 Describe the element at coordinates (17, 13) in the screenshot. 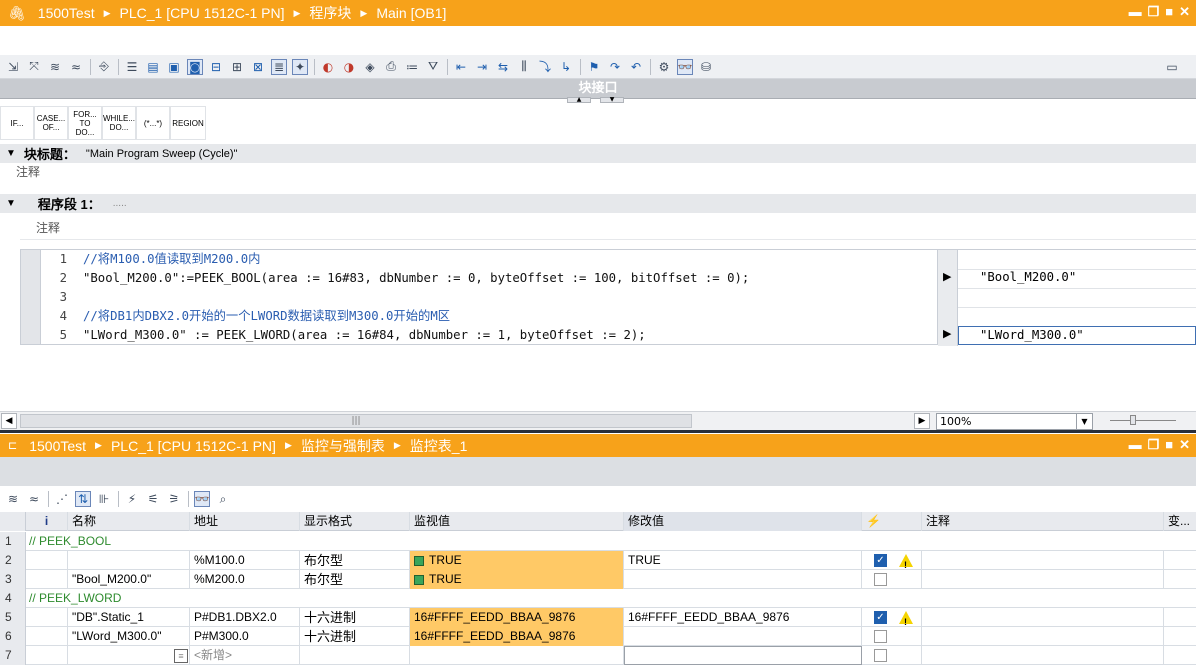

I see `pin-icon: 🖇` at that location.